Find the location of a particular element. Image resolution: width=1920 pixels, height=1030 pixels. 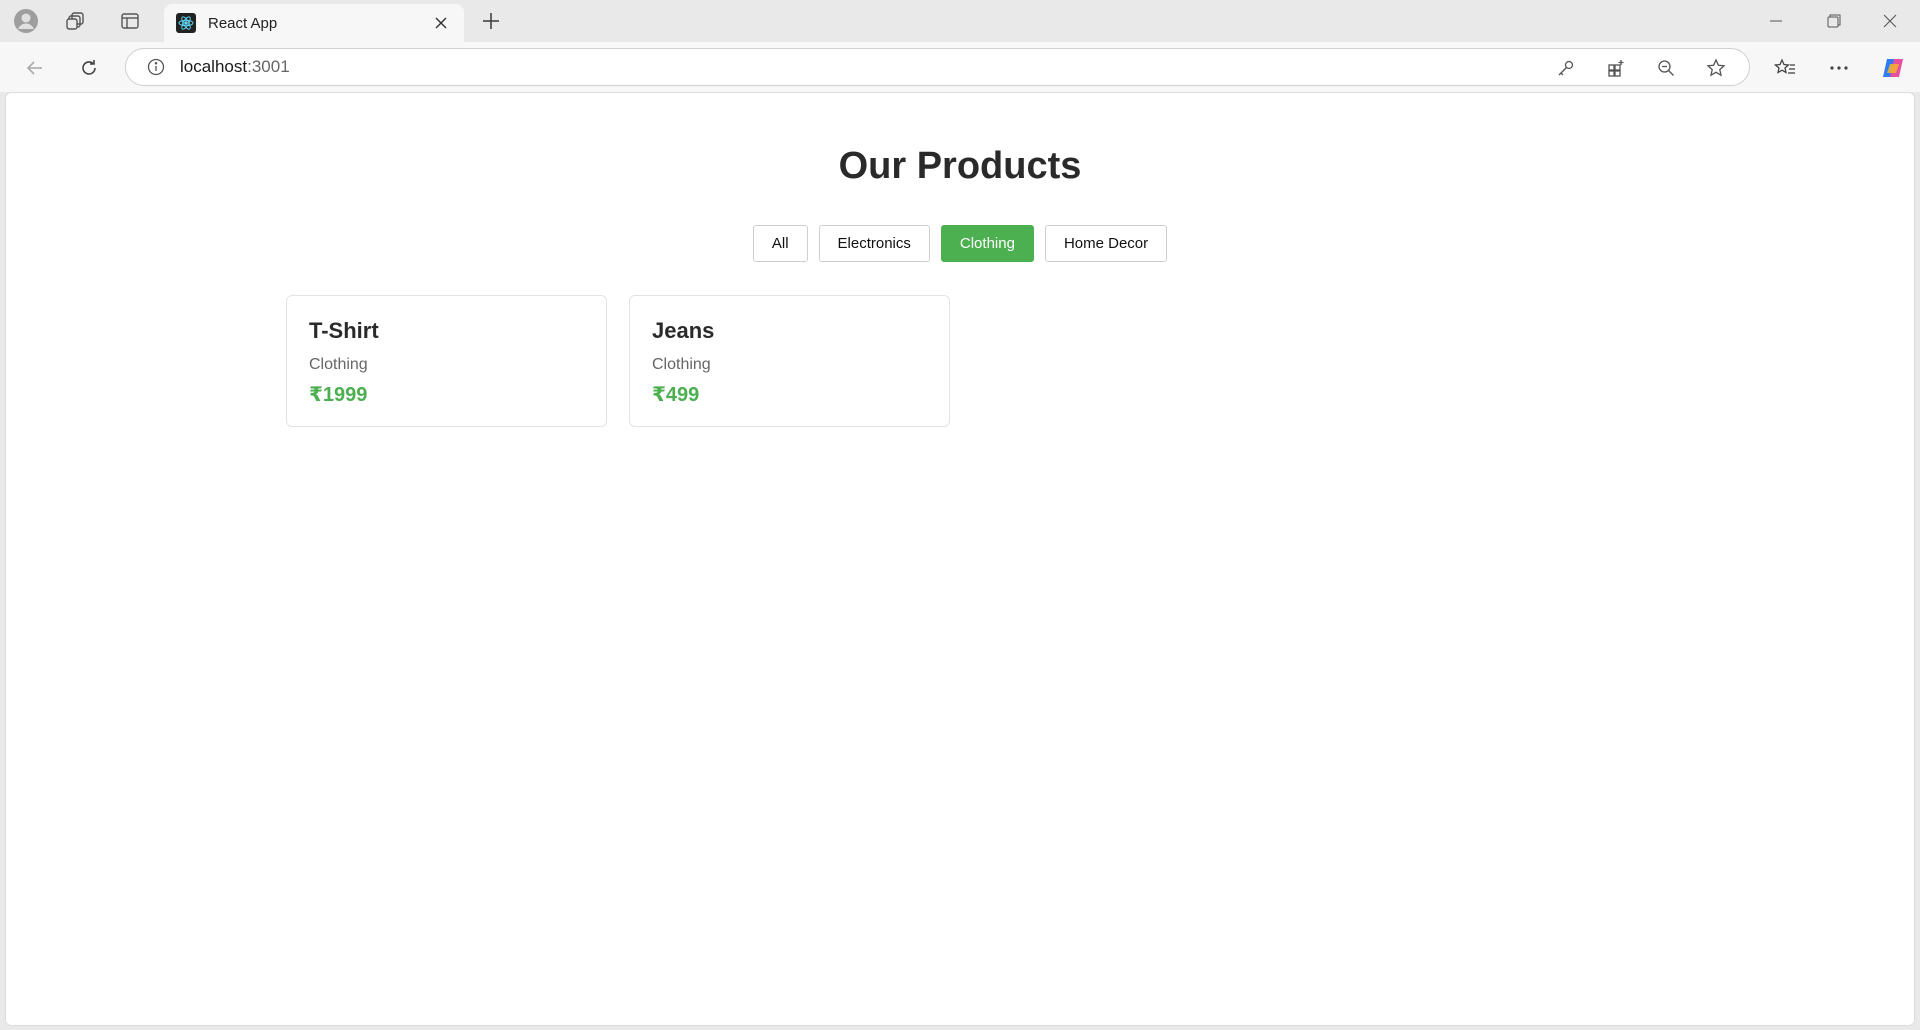

product-price: ₹1999 is located at coordinates (338, 395).